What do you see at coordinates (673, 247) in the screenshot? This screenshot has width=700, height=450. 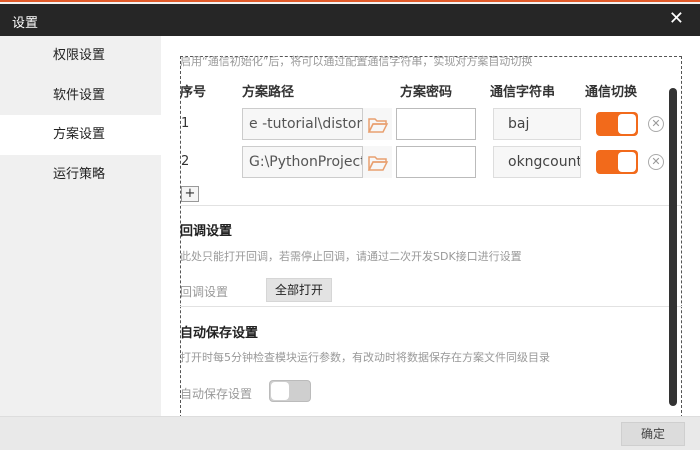 I see `scrollbar` at bounding box center [673, 247].